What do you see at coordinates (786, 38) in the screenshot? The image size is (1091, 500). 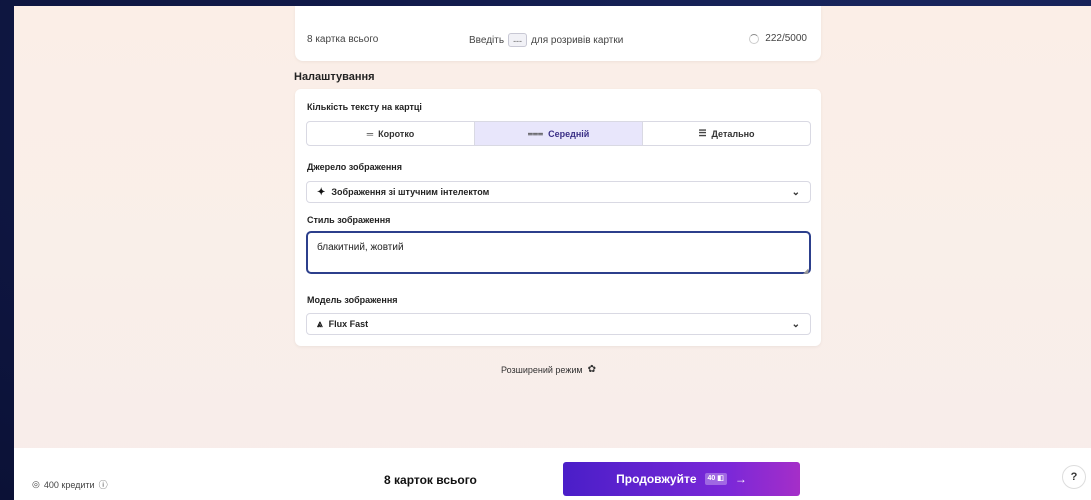 I see `character-count-value: 222/5000` at bounding box center [786, 38].